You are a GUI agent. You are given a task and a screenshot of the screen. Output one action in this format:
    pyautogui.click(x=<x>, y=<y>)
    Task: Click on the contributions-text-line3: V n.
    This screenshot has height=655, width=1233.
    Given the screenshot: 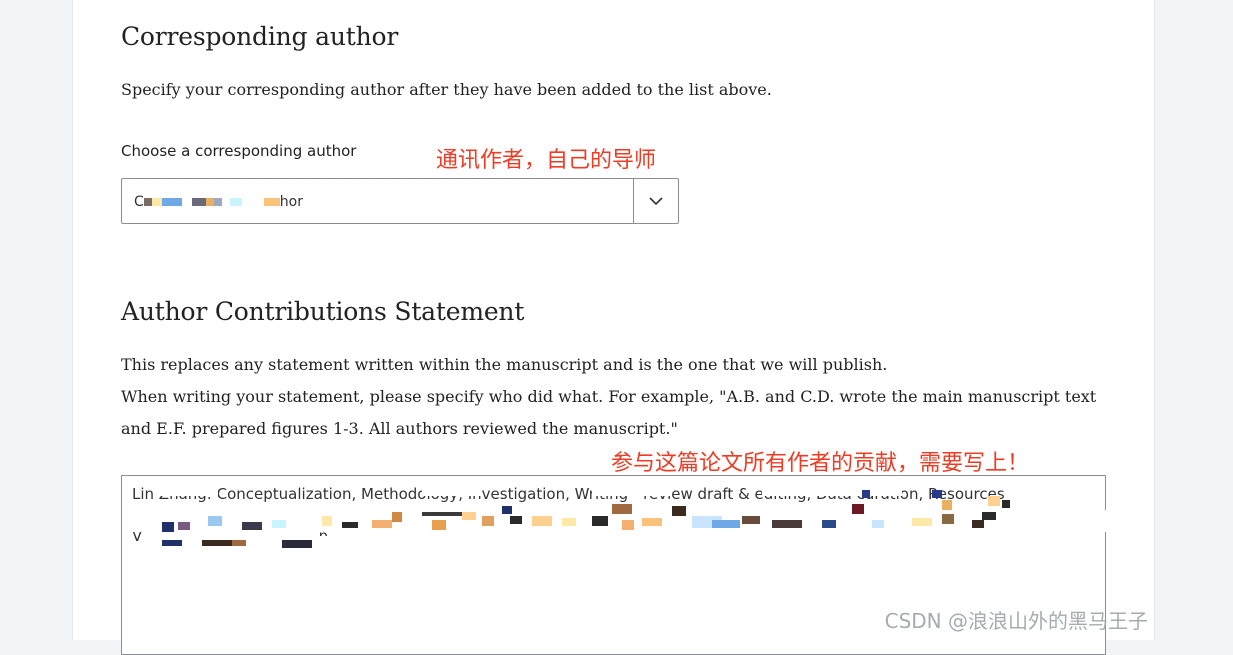 What is the action you would take?
    pyautogui.click(x=232, y=536)
    